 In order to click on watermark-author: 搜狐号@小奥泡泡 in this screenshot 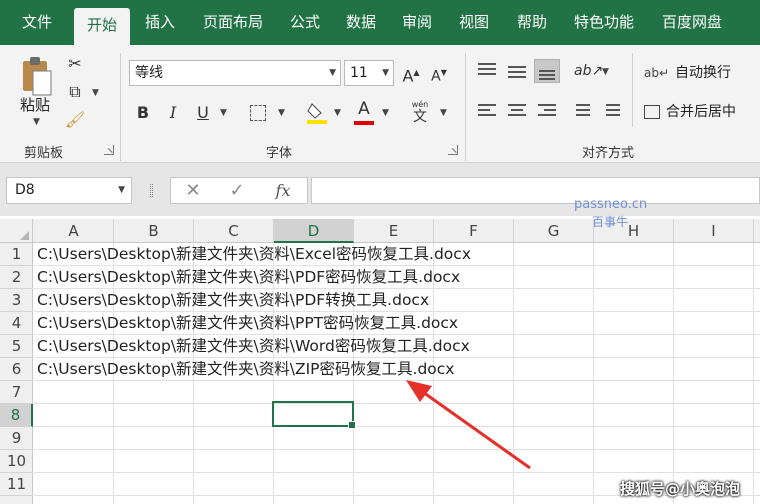, I will do `click(680, 489)`.